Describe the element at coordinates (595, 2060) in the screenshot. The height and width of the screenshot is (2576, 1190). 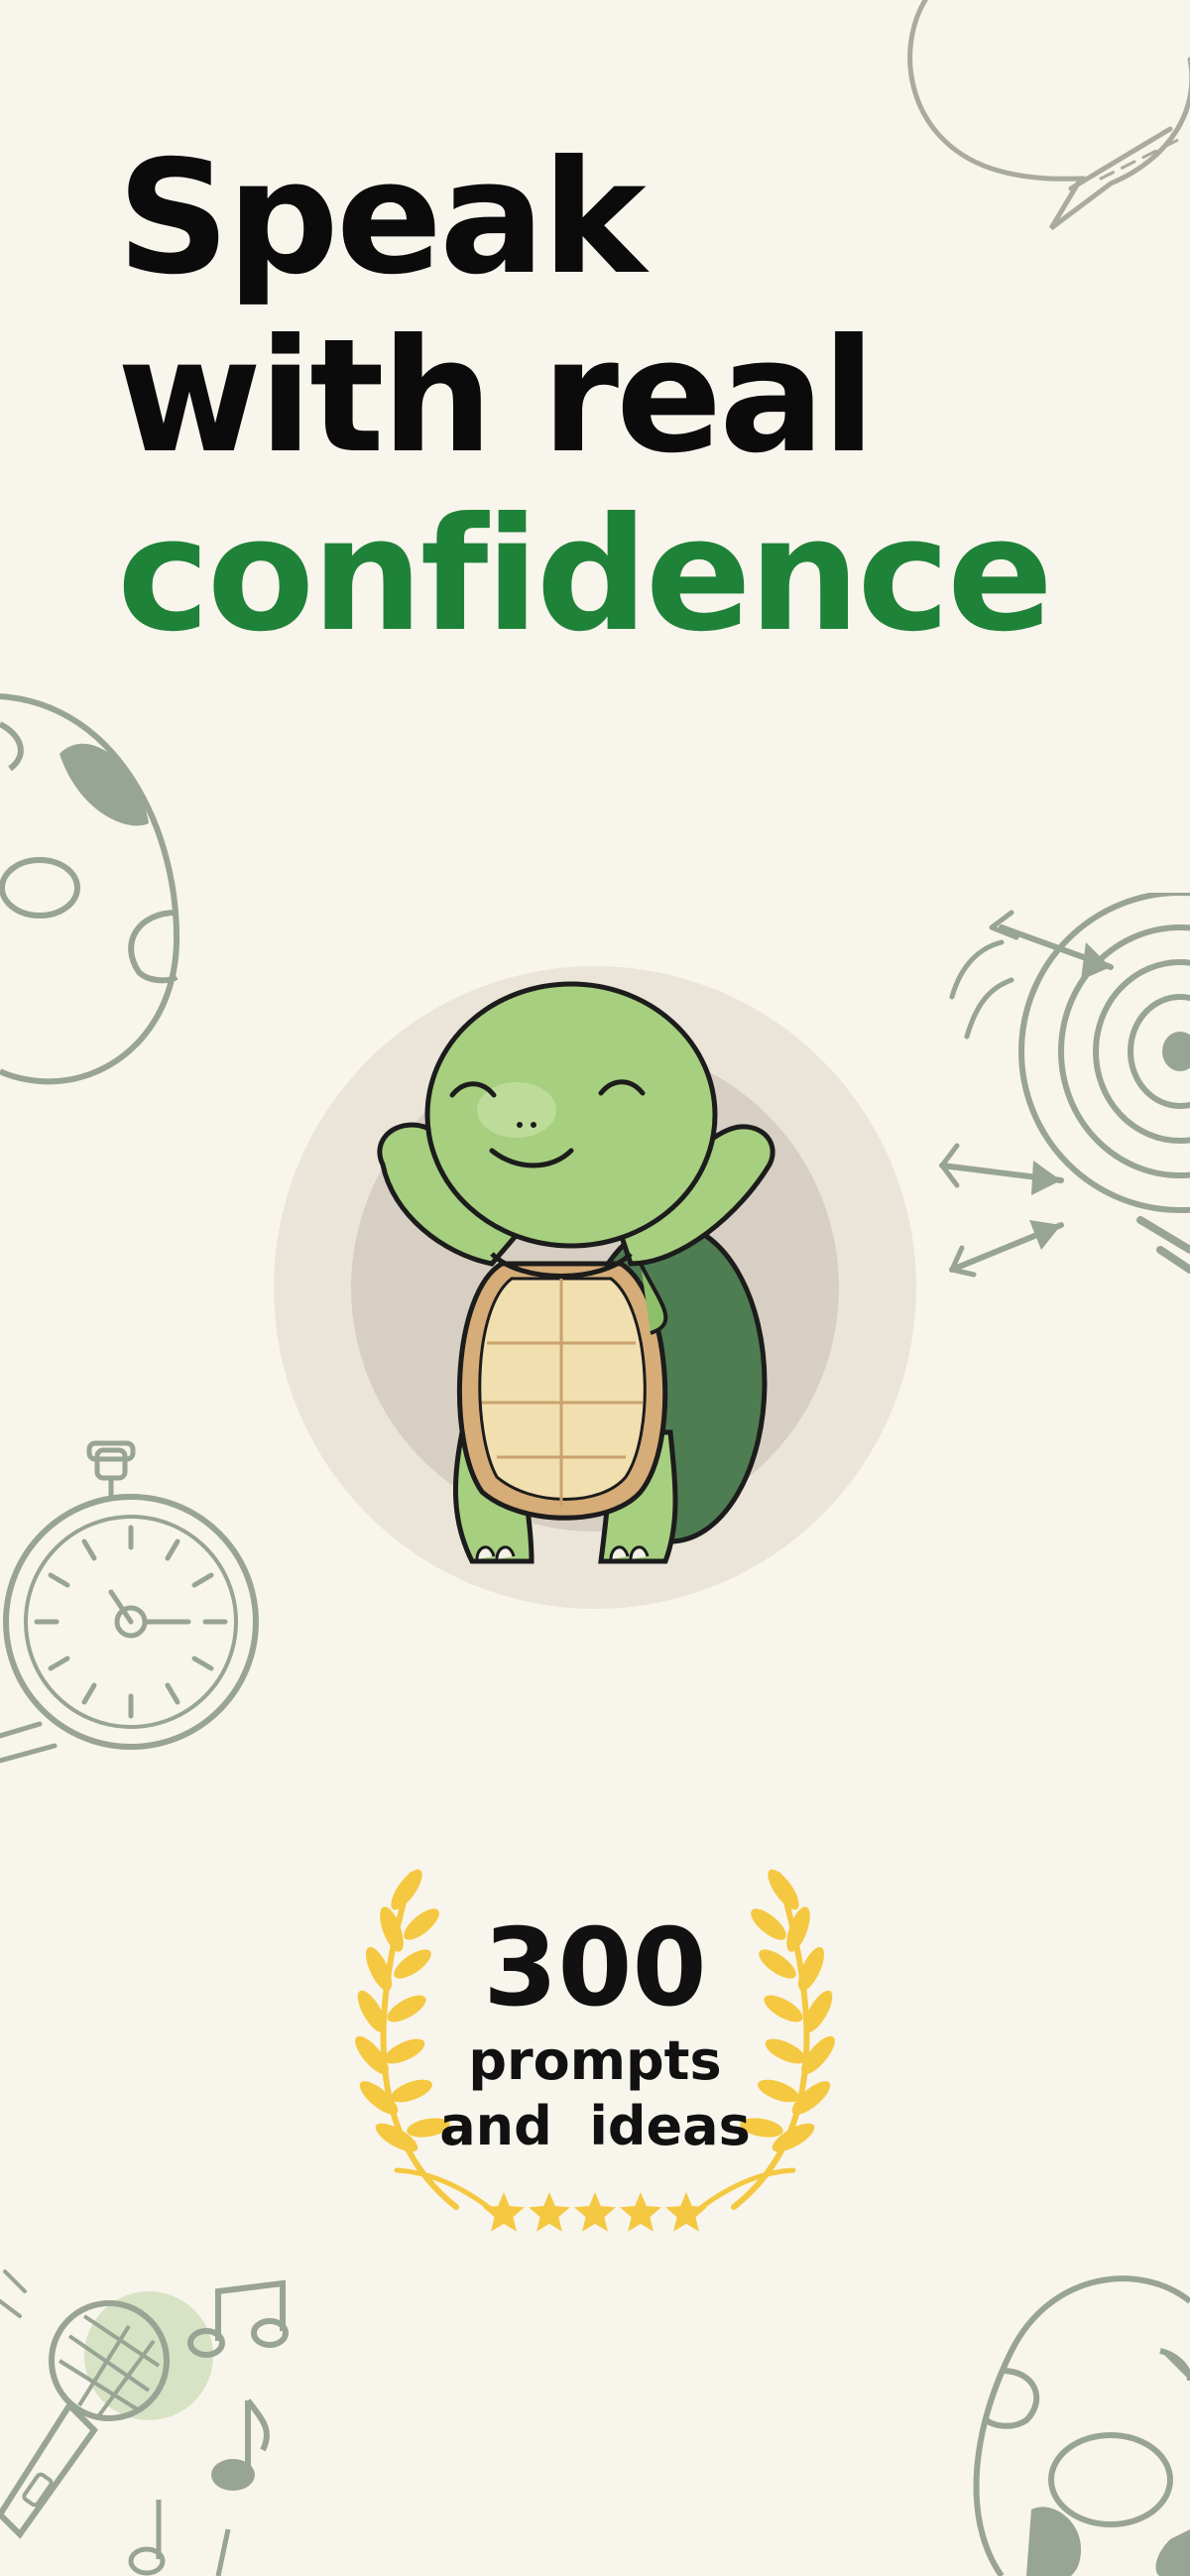
I see `award-line-1: prompts` at that location.